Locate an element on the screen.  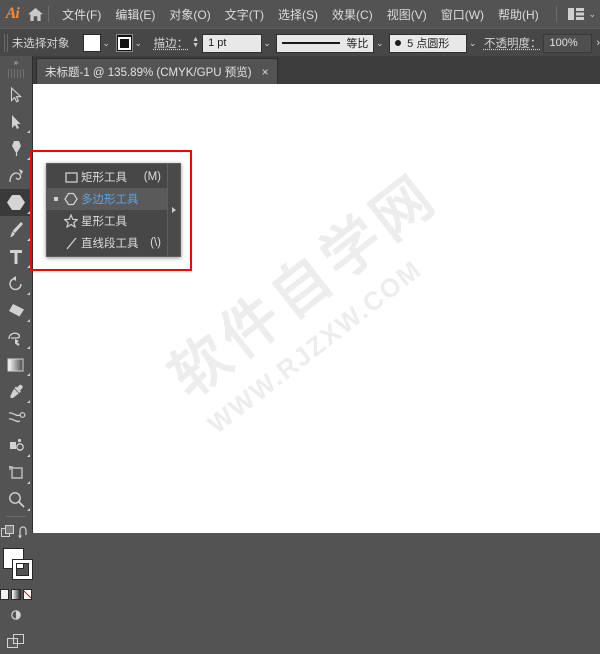
tool-selection is located at coordinates (16, 94).